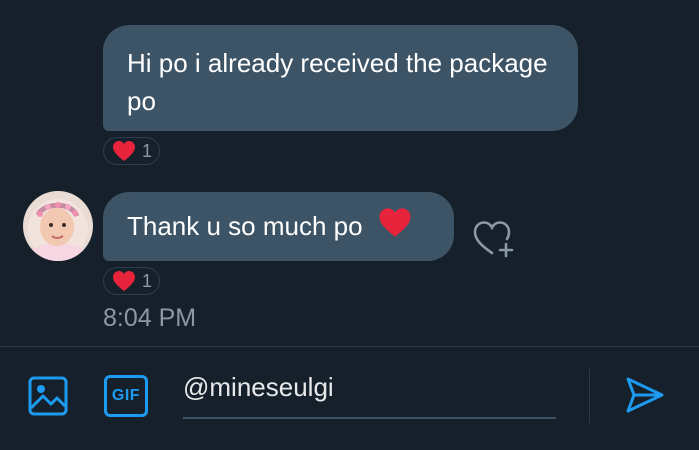 This screenshot has height=450, width=699. I want to click on message-input-value: @mineseulgi, so click(258, 387).